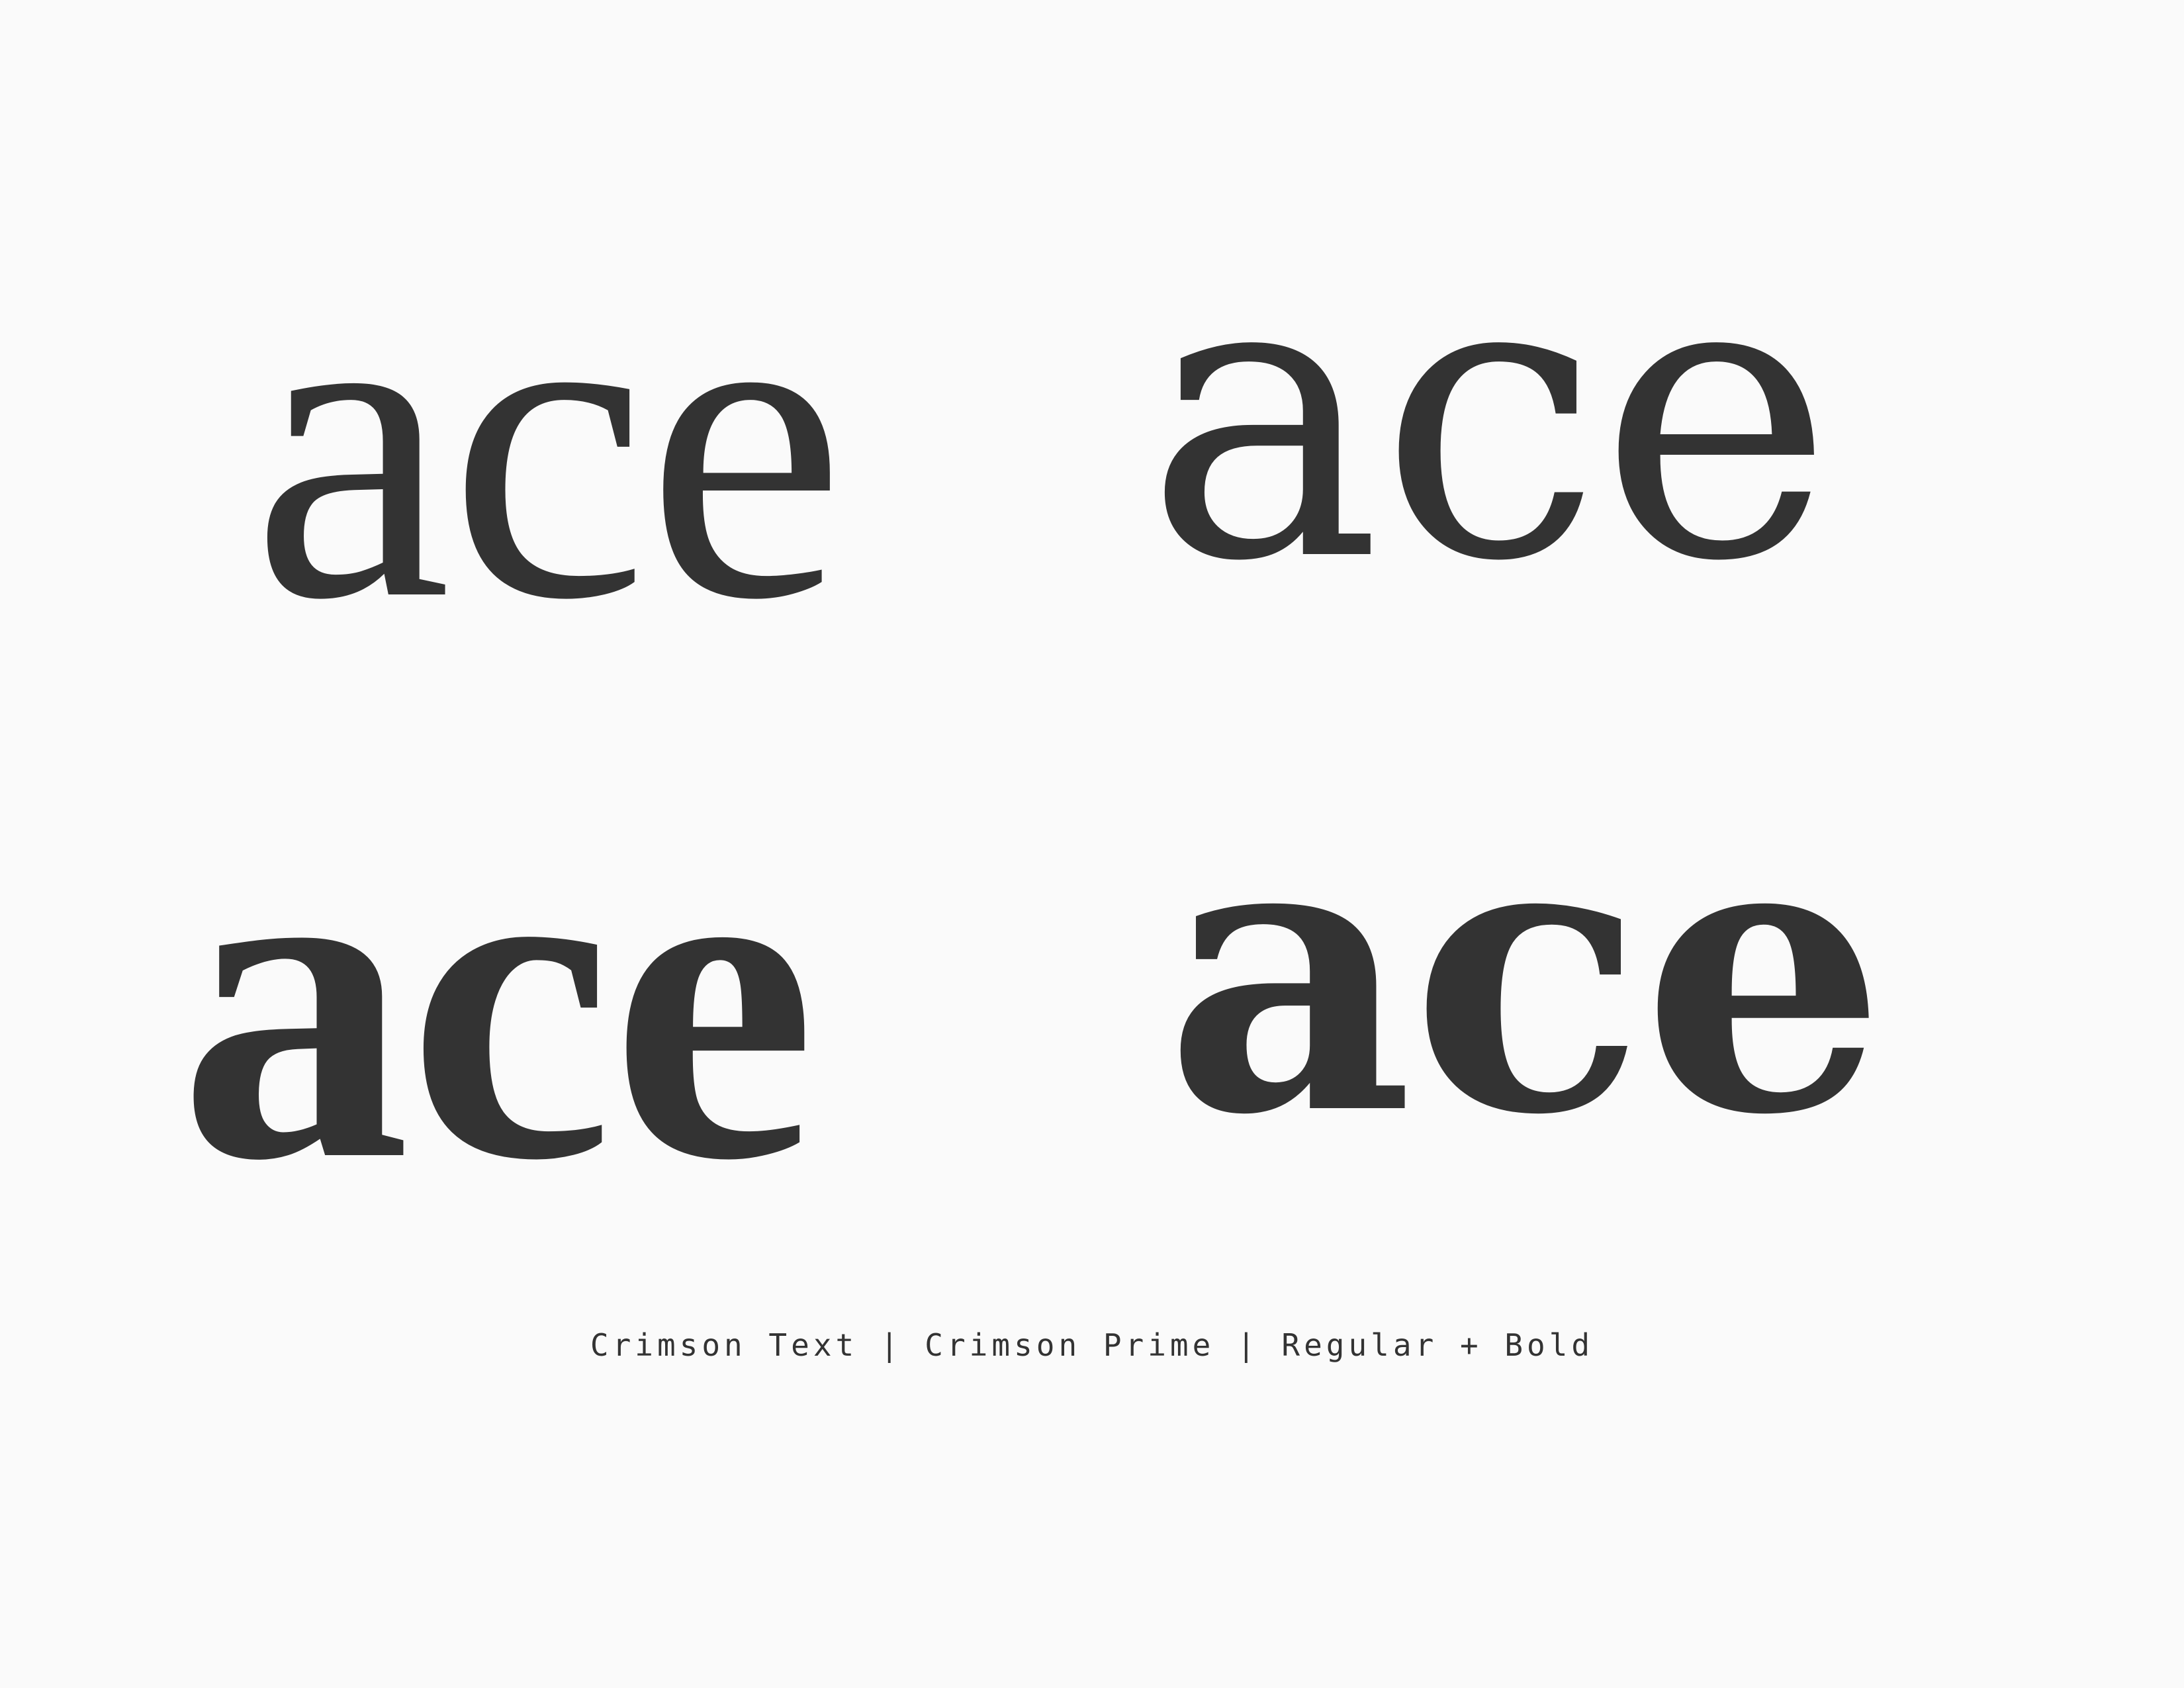  Describe the element at coordinates (548, 443) in the screenshot. I see `crimson-text-regular-specimen: ace` at that location.